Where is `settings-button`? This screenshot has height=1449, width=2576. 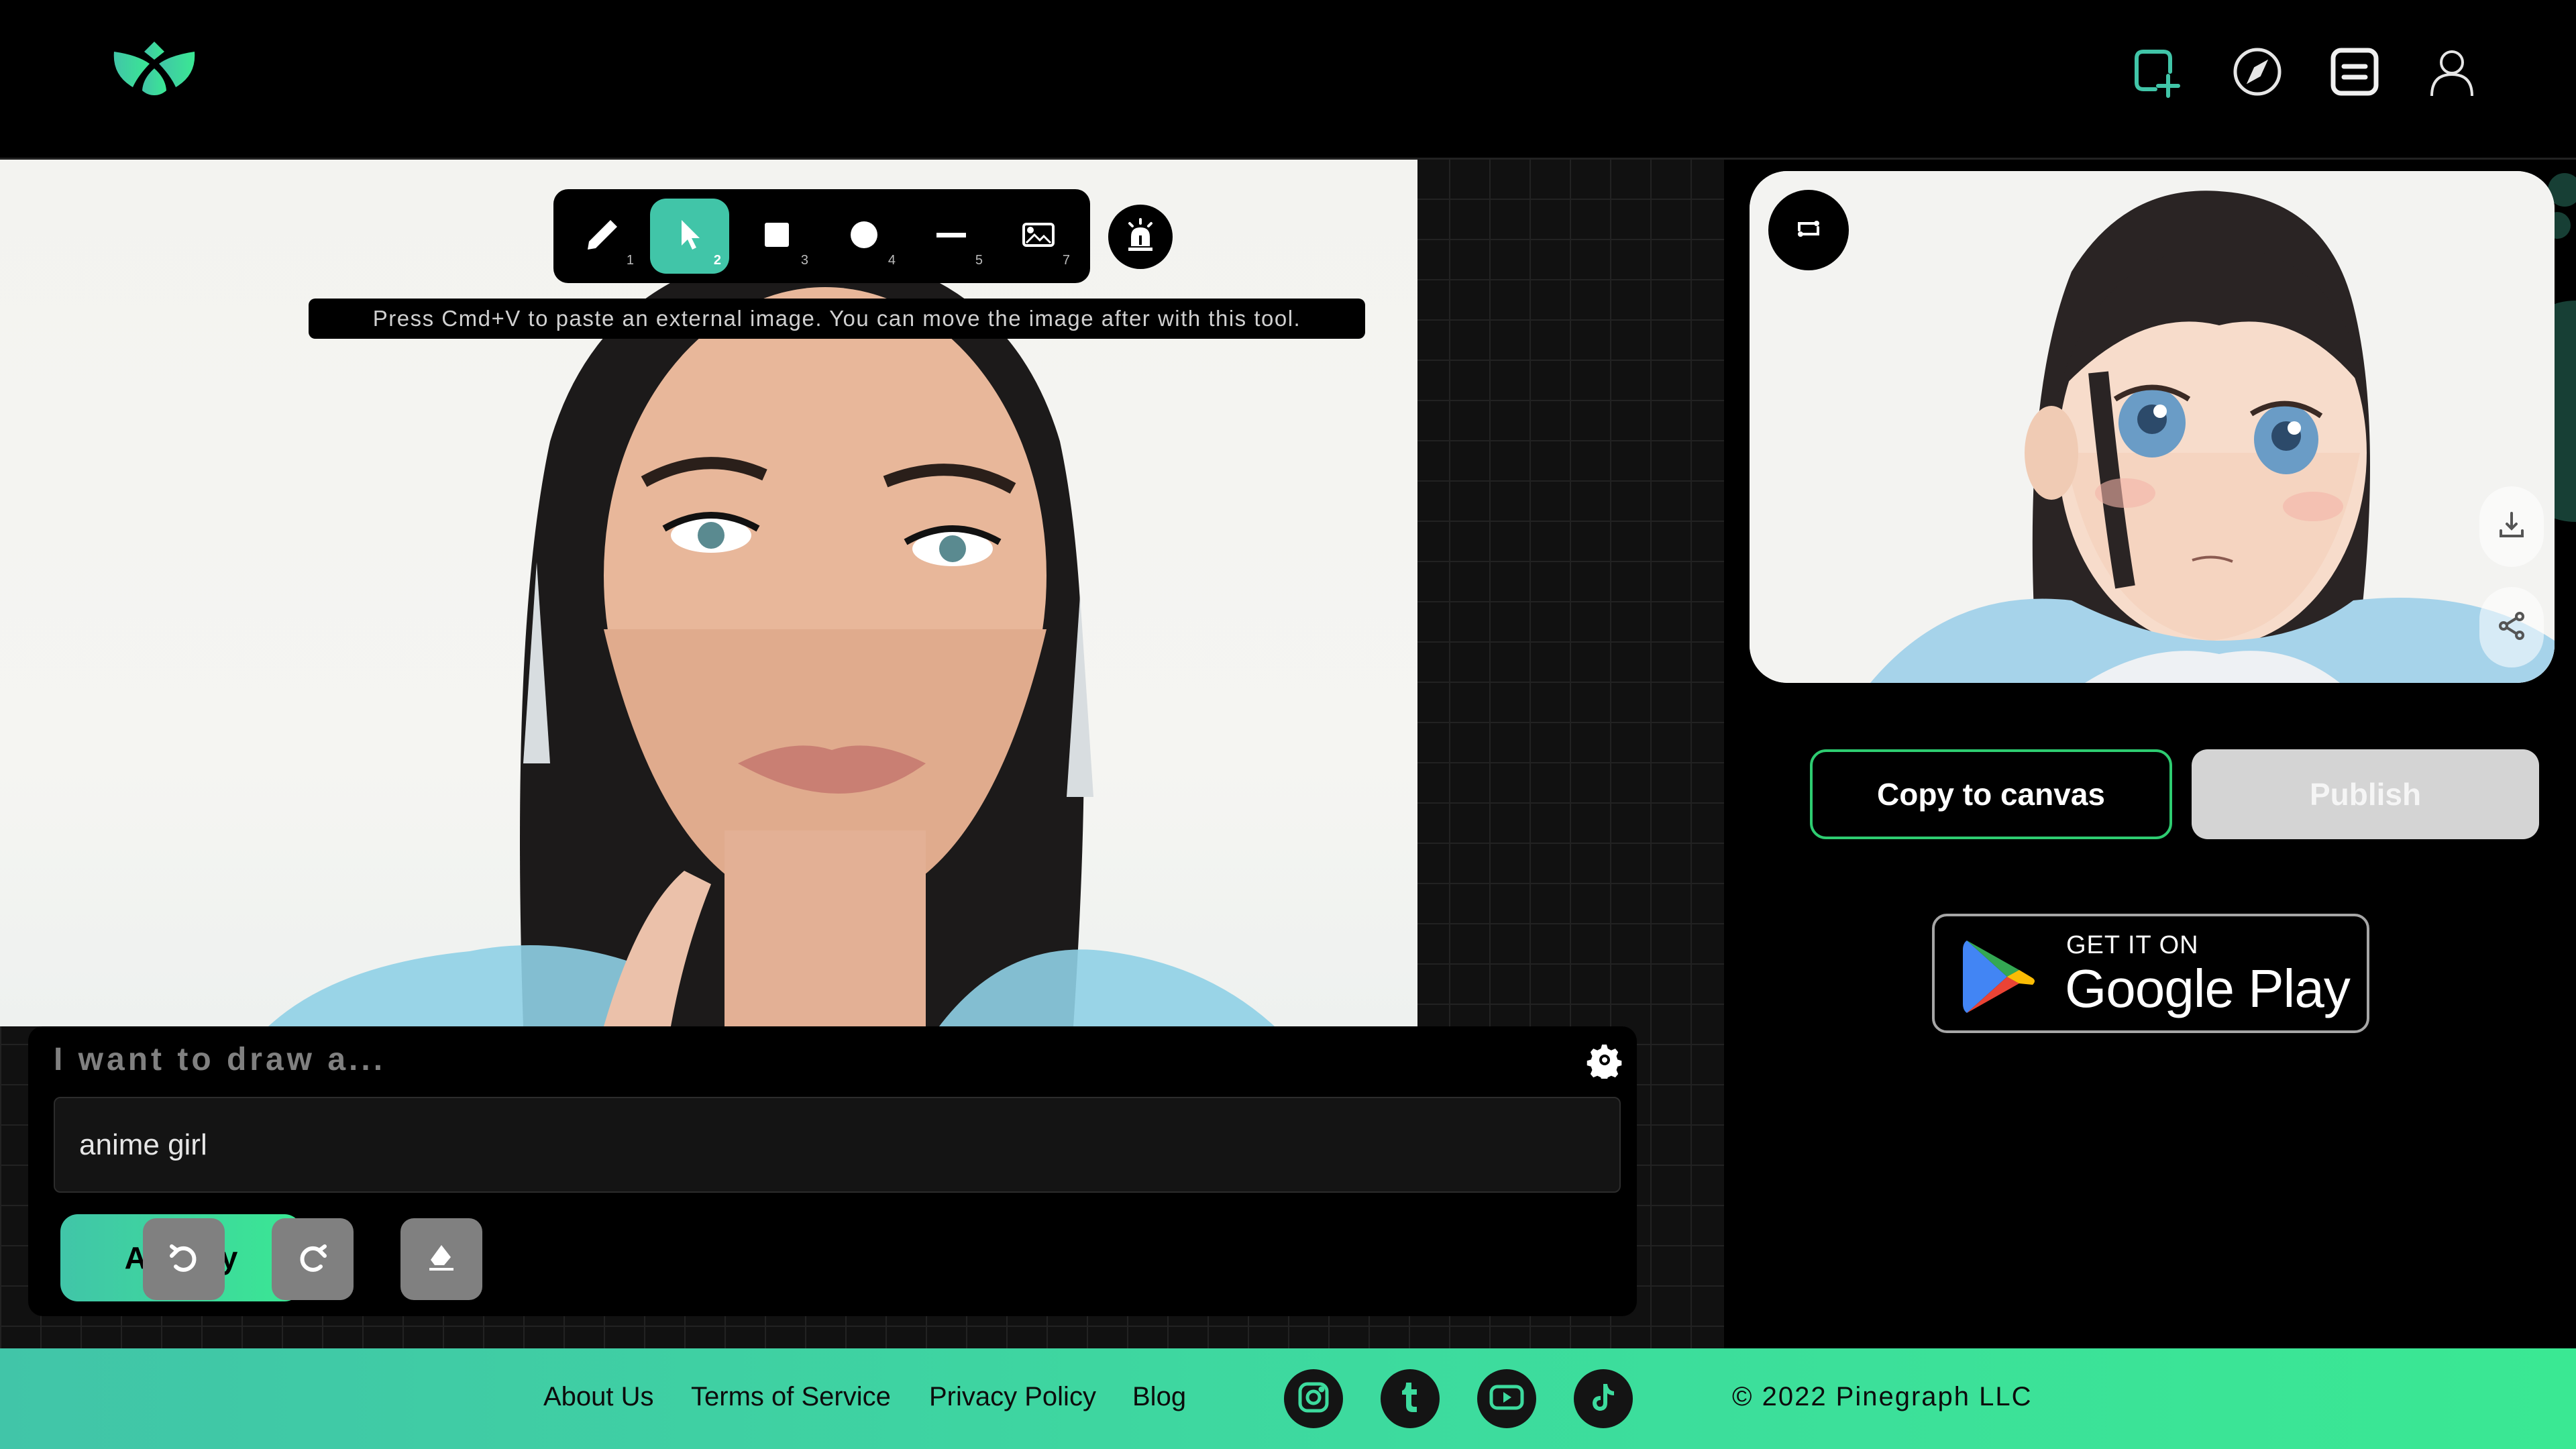 settings-button is located at coordinates (1604, 1061).